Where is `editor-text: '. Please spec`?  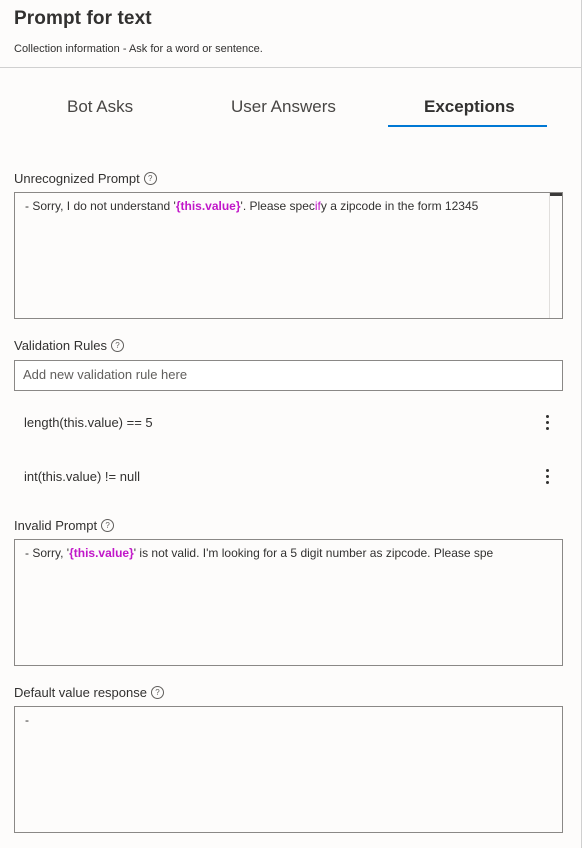 editor-text: '. Please spec is located at coordinates (277, 206).